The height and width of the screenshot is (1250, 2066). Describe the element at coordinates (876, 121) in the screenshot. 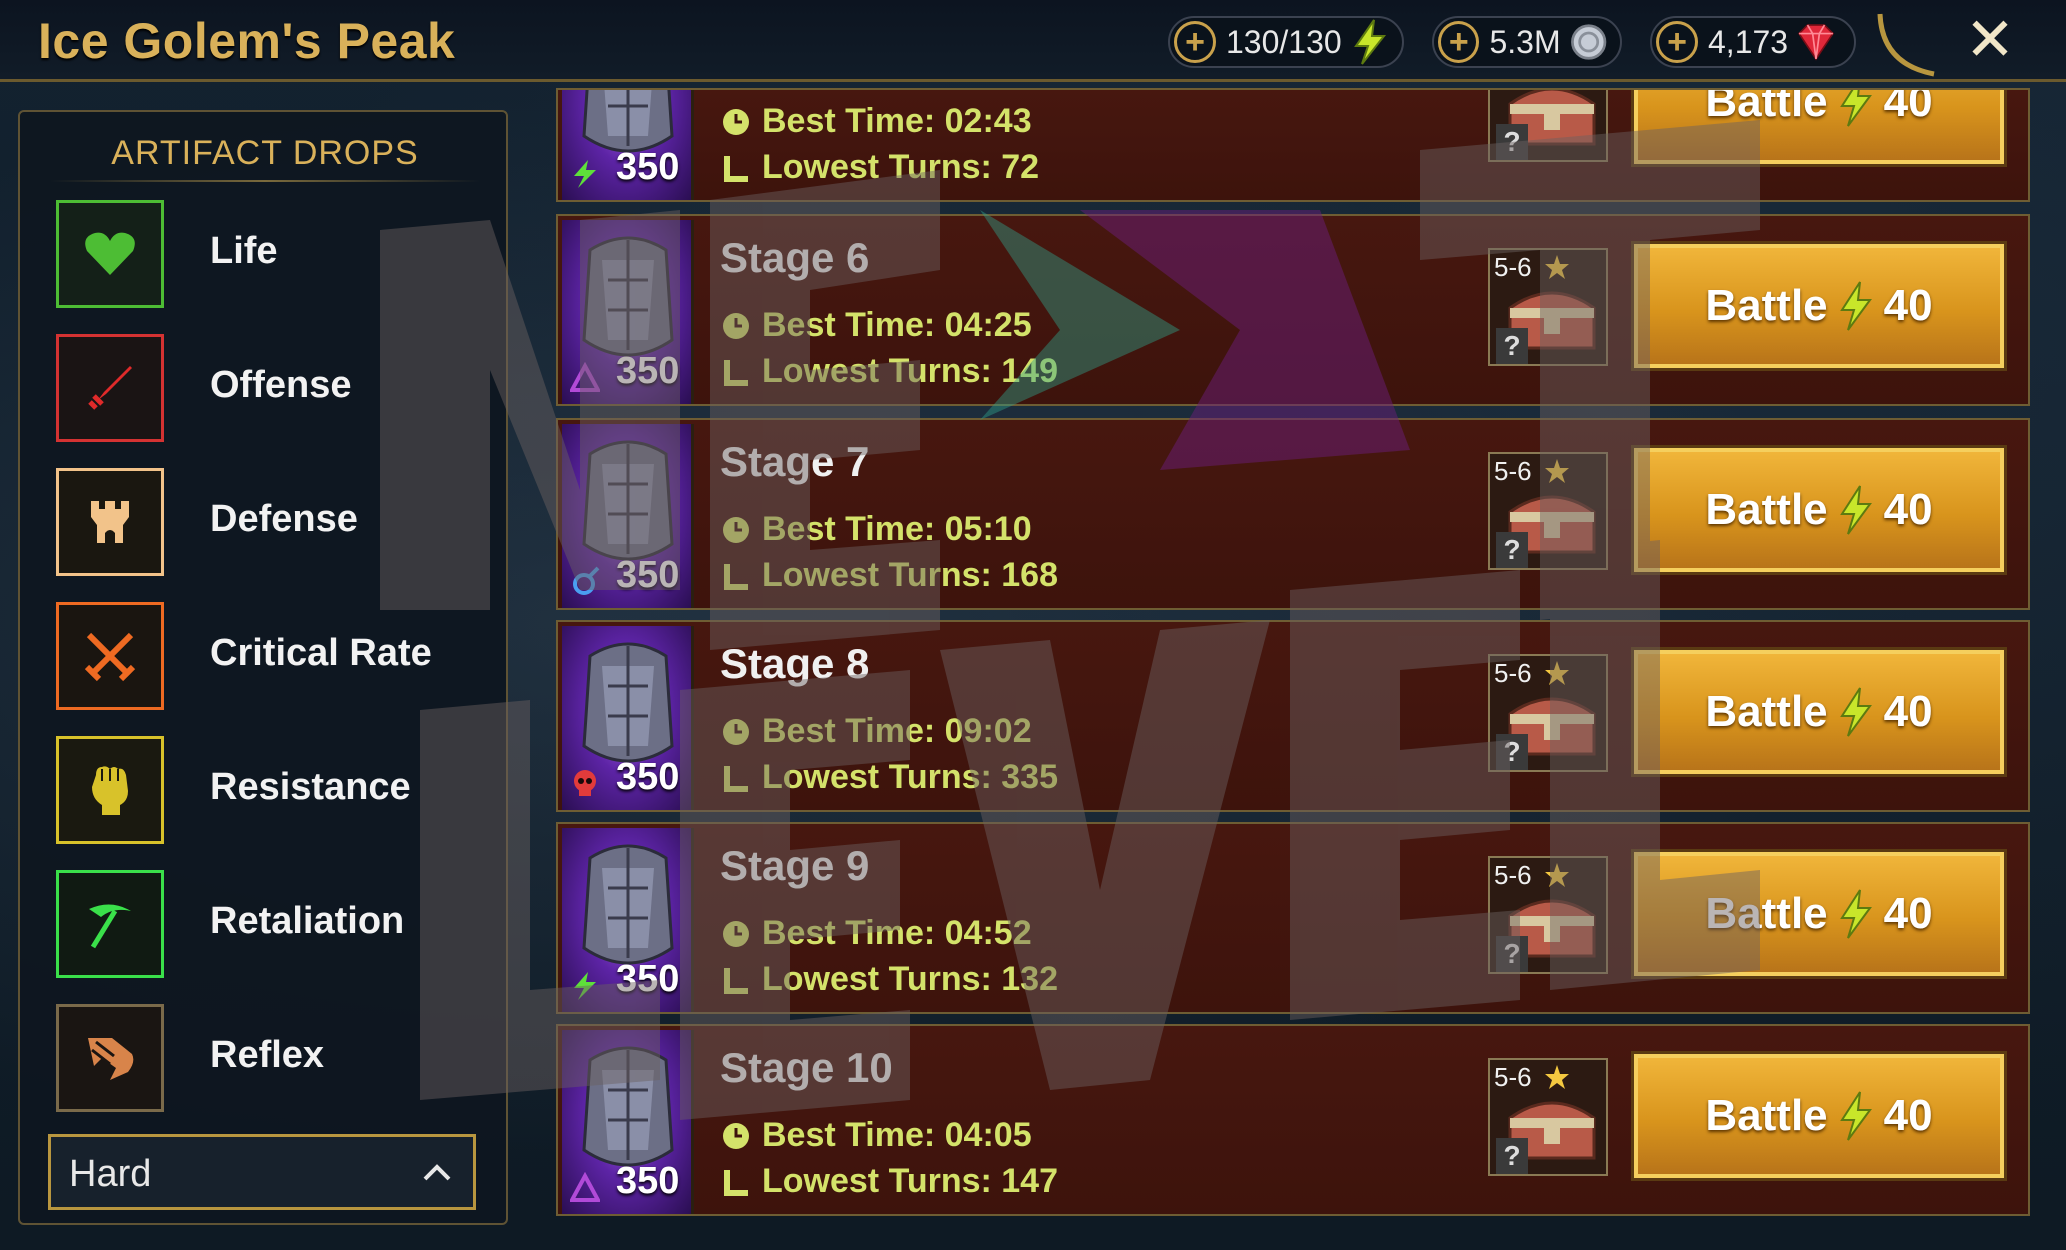

I see `best-time: Best Time: 02:43` at that location.